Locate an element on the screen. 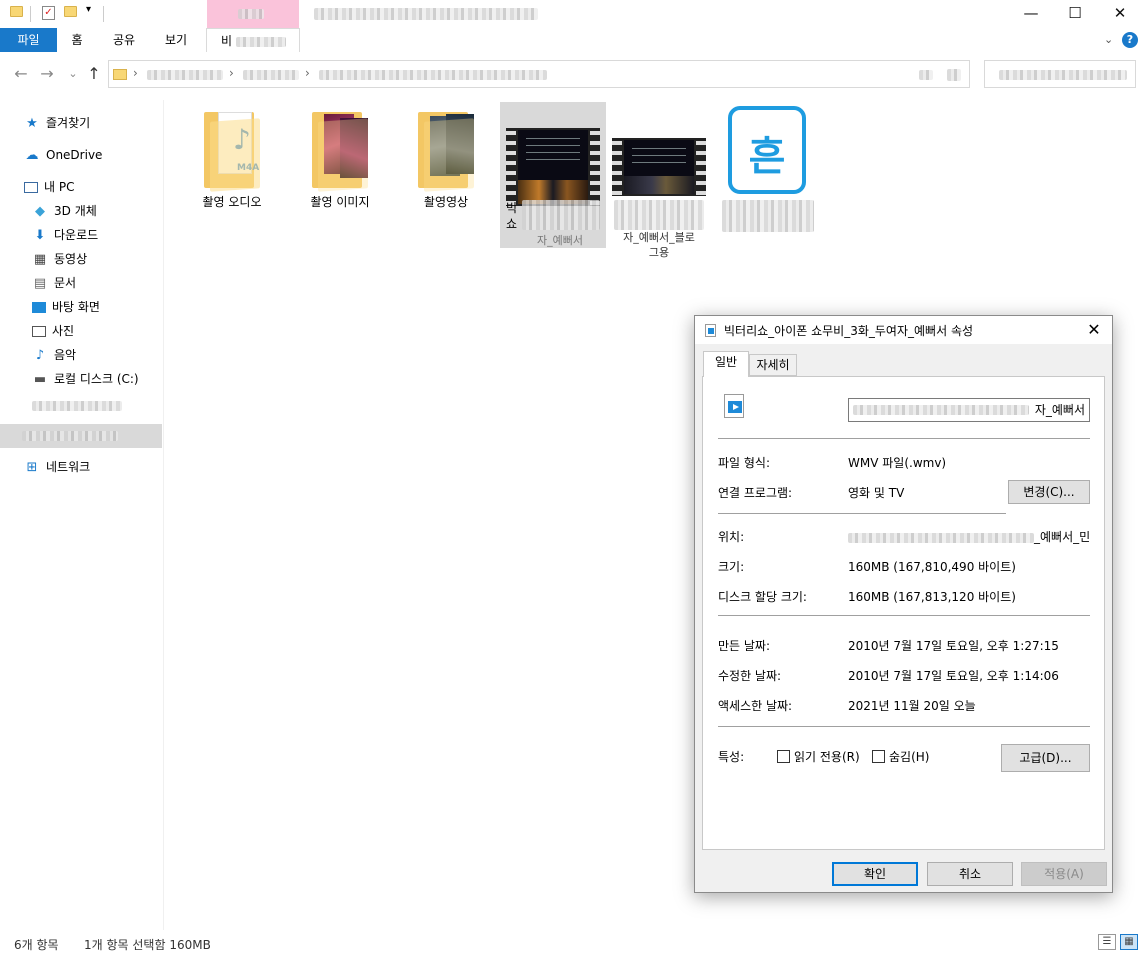 Image resolution: width=1144 pixels, height=953 pixels. window-title-redacted is located at coordinates (426, 14).